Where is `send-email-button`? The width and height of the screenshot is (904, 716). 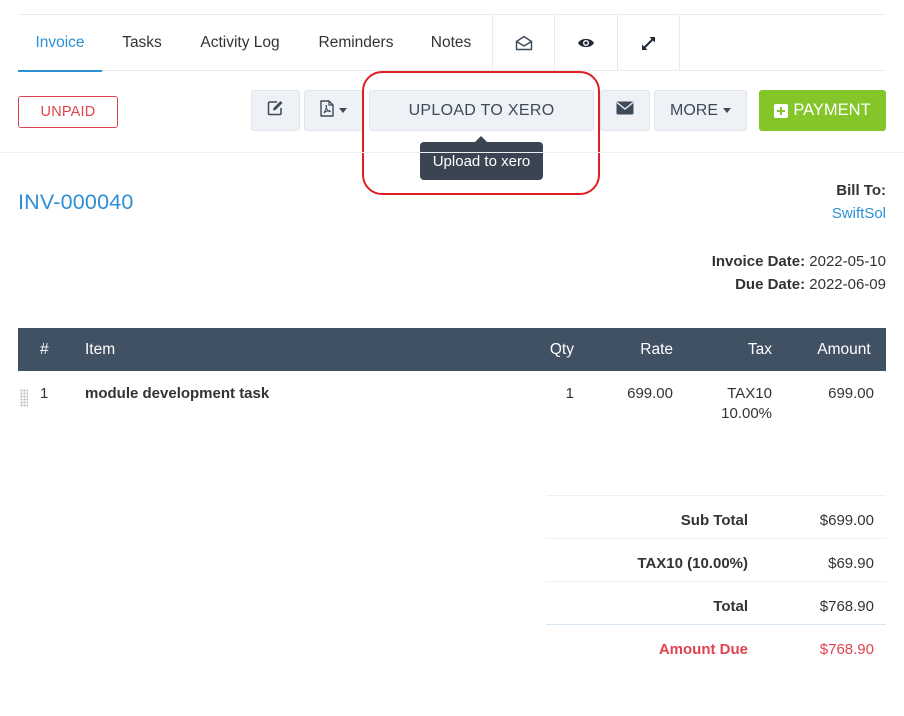 send-email-button is located at coordinates (625, 110).